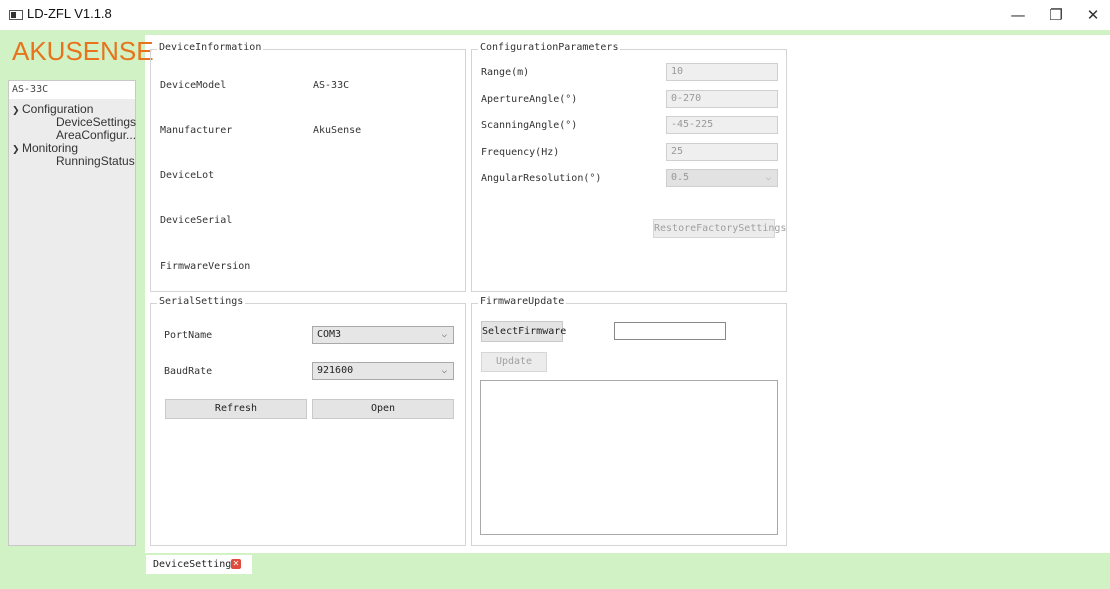  Describe the element at coordinates (195, 564) in the screenshot. I see `tab-label: DeviceSettings` at that location.